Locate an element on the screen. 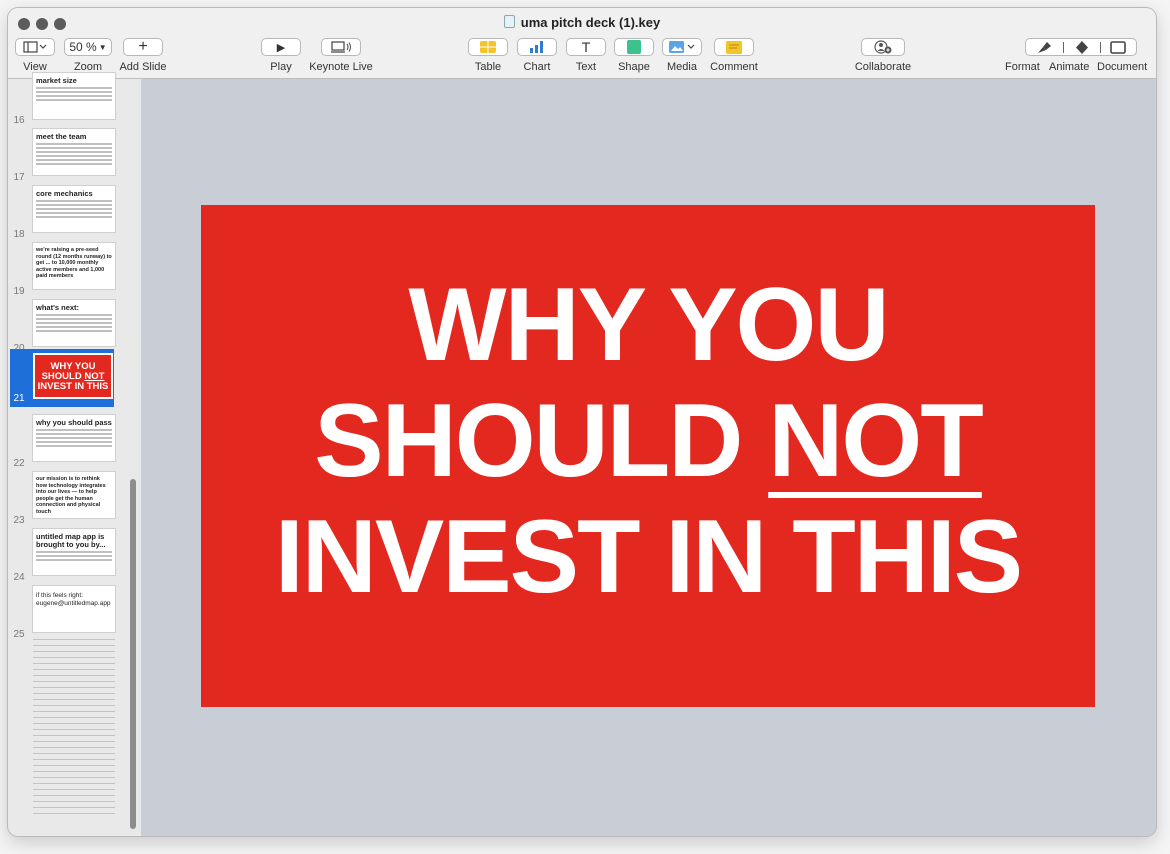 The image size is (1170, 854). slide-number: 17 is located at coordinates (19, 177).